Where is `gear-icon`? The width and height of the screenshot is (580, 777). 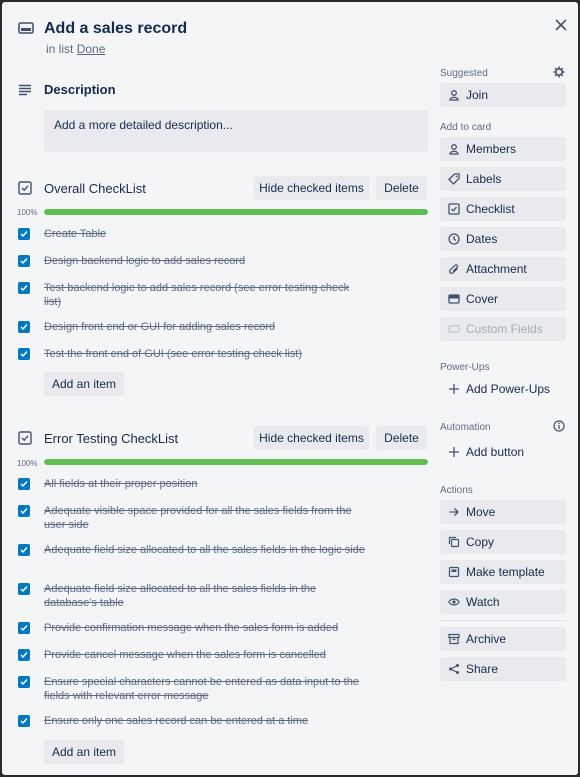
gear-icon is located at coordinates (559, 72).